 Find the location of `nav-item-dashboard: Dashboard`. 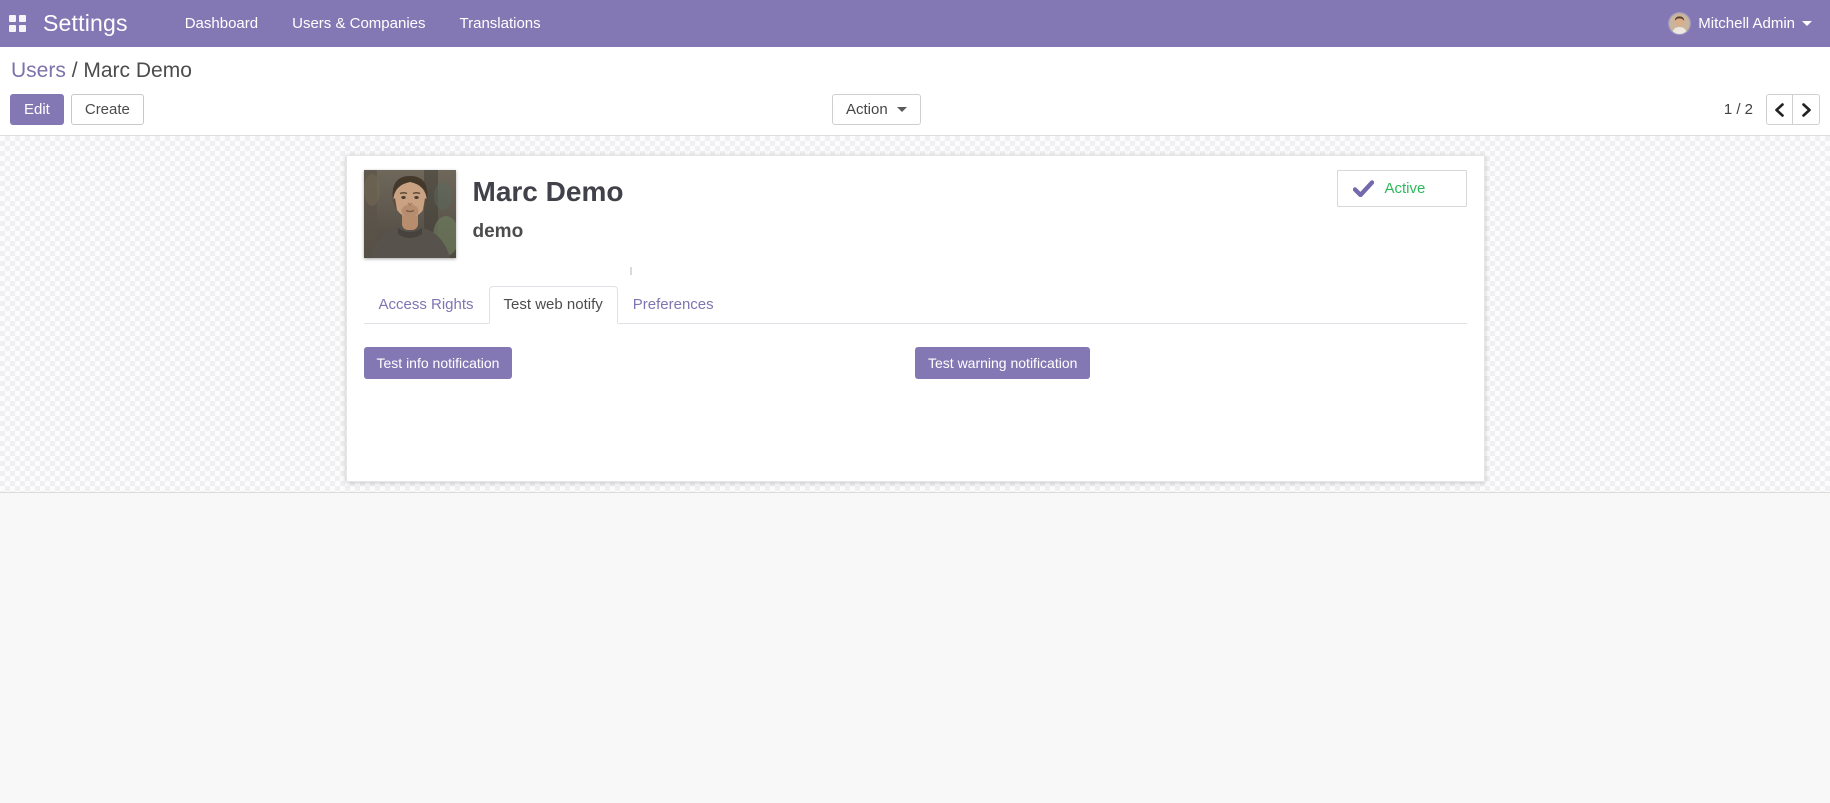

nav-item-dashboard: Dashboard is located at coordinates (221, 23).